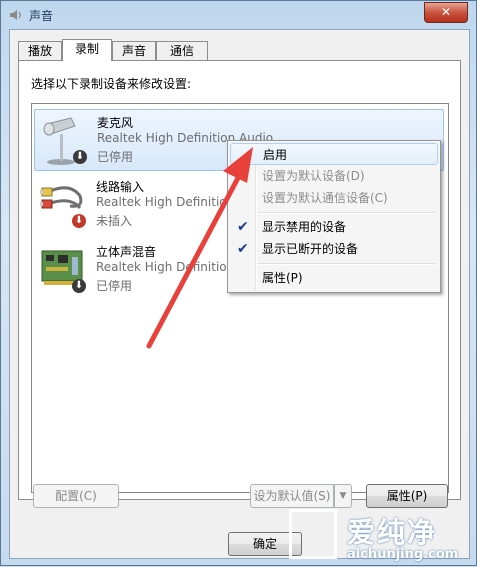 This screenshot has height=567, width=477. Describe the element at coordinates (304, 227) in the screenshot. I see `menu-item-label: 显示禁用的设备` at that location.